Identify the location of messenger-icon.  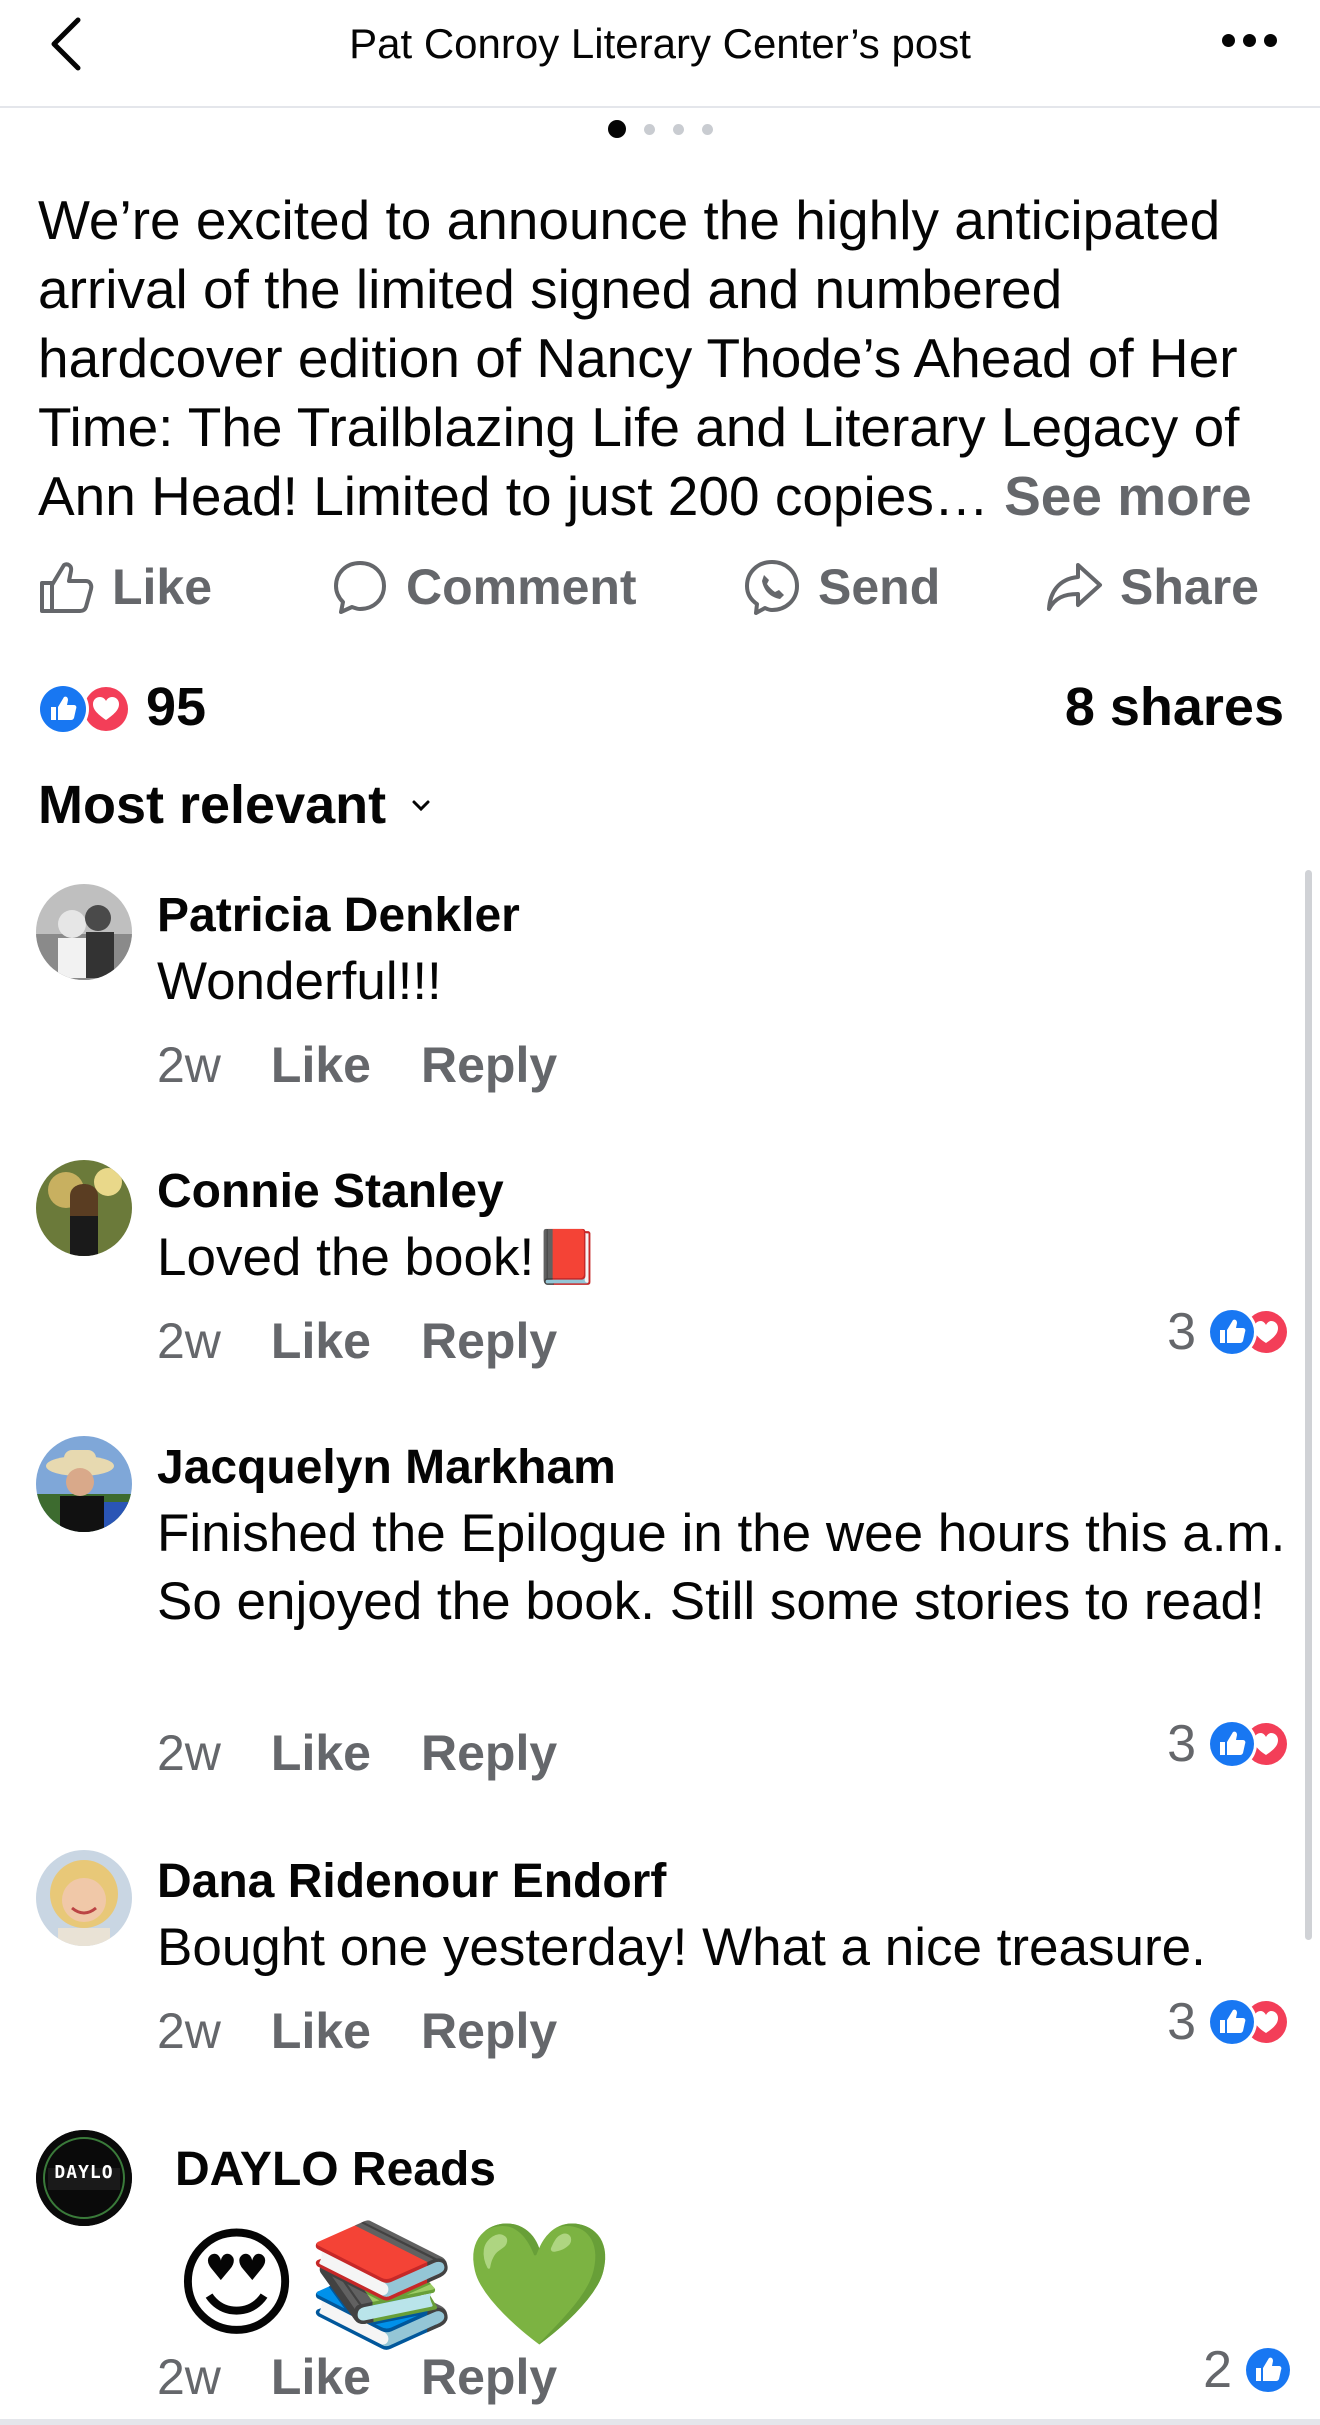
(772, 587).